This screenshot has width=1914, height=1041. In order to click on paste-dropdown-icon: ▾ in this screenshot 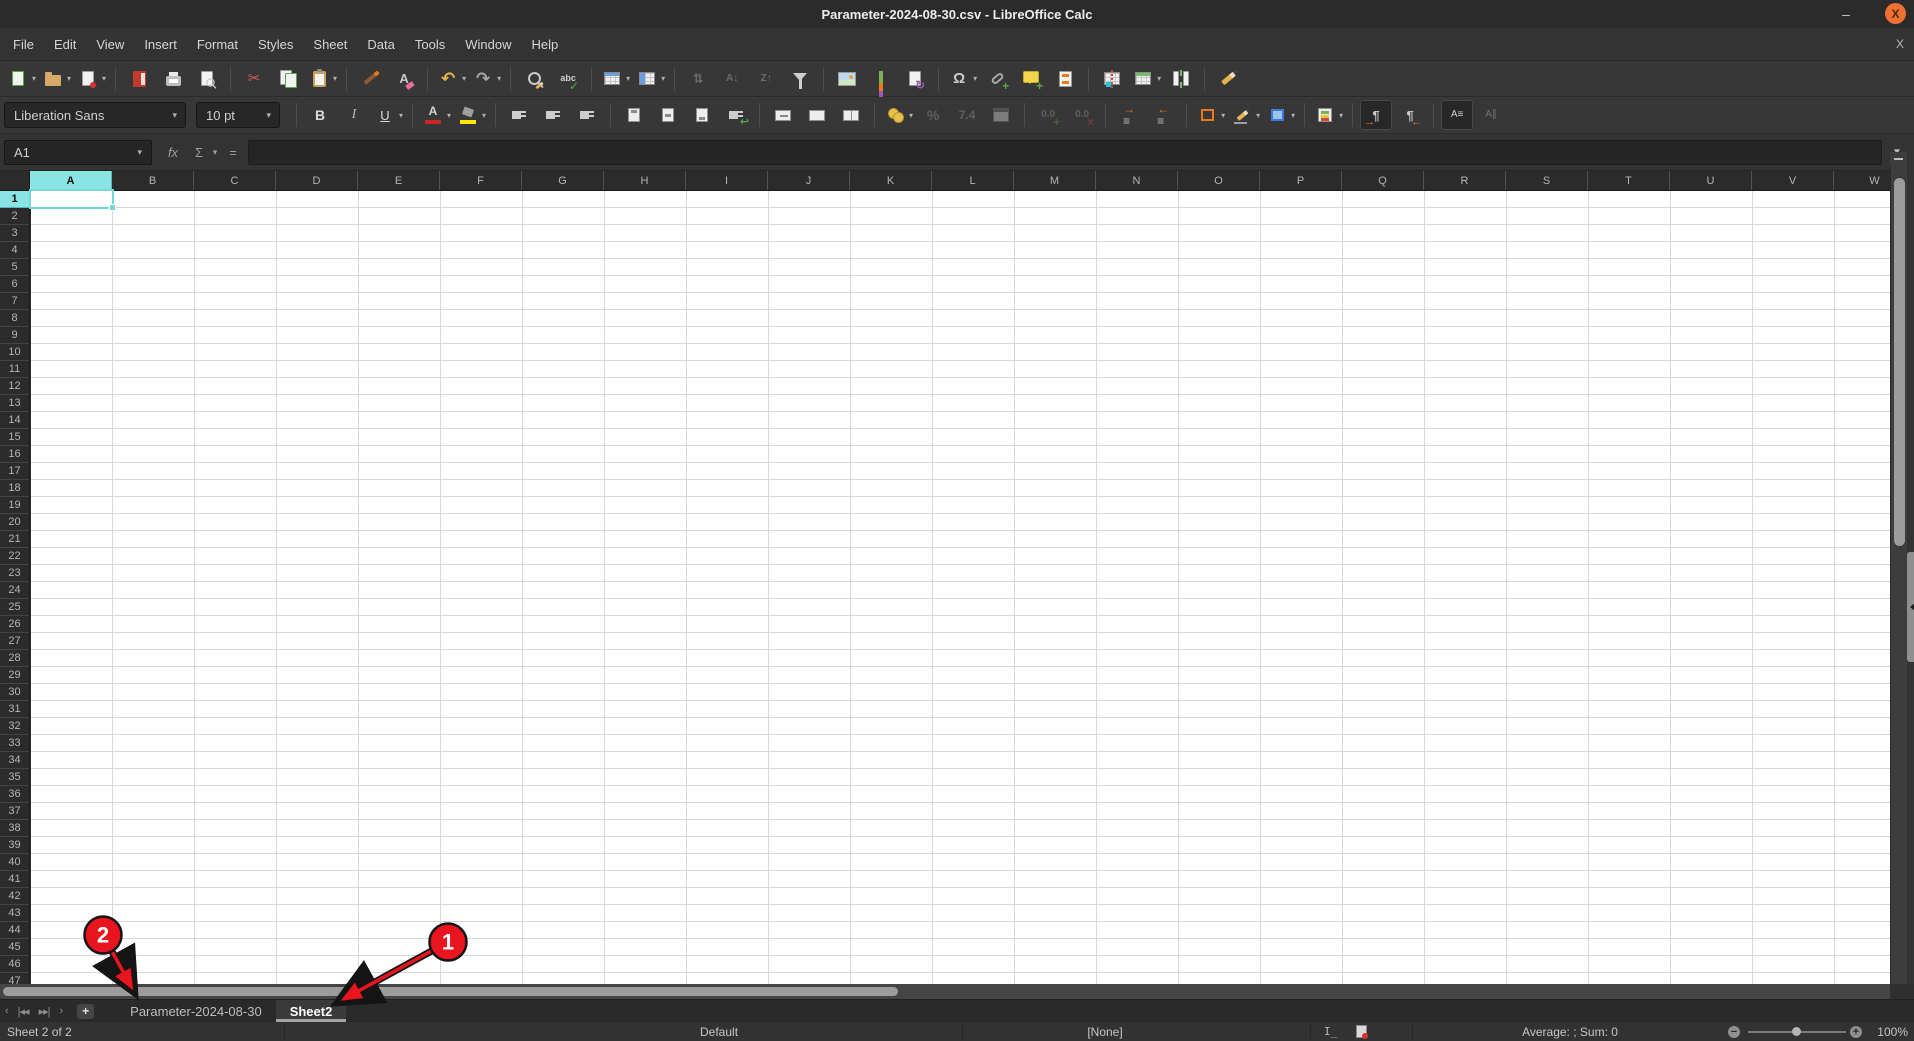, I will do `click(335, 78)`.